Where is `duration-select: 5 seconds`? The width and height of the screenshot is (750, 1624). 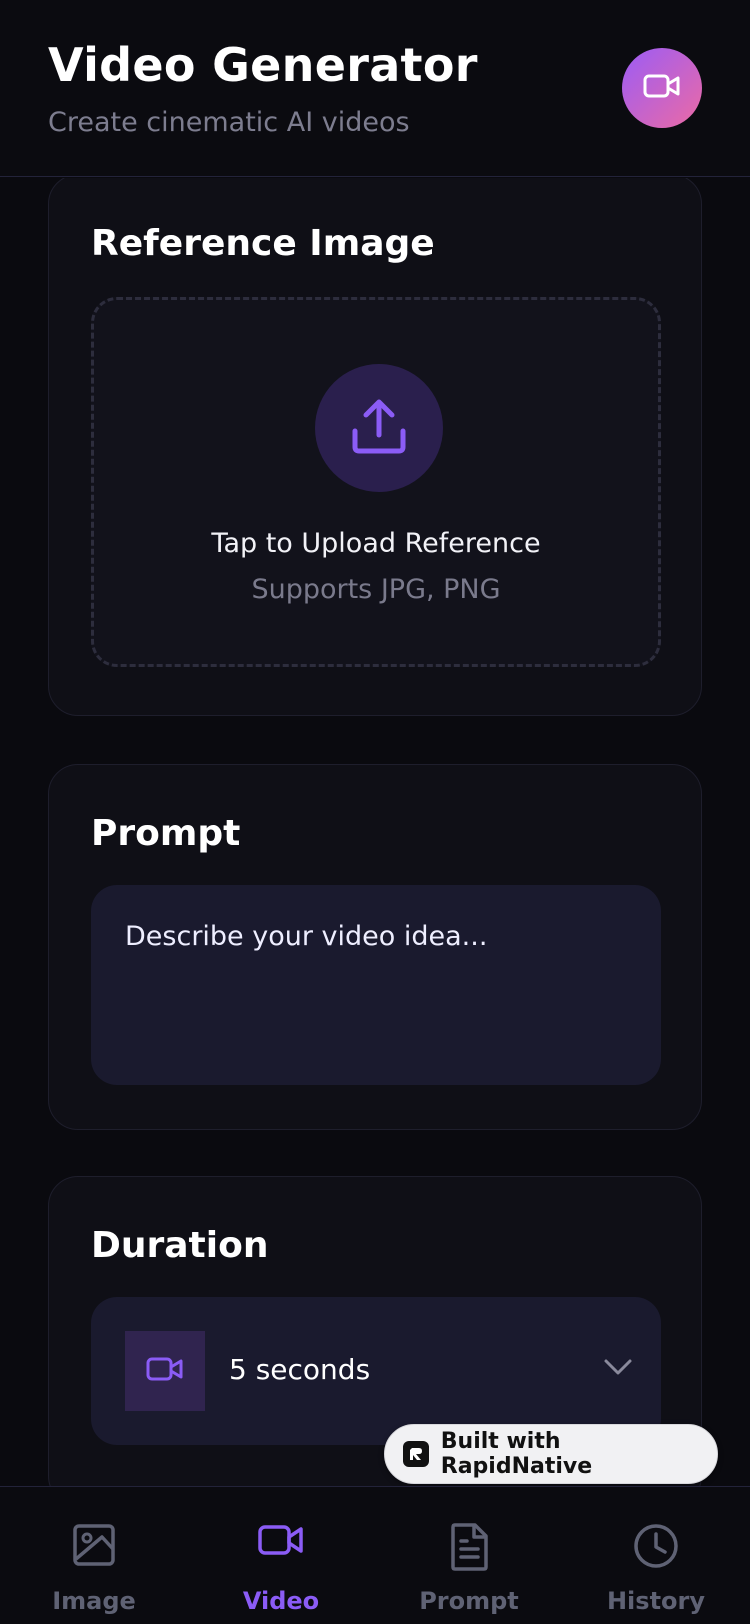 duration-select: 5 seconds is located at coordinates (376, 1371).